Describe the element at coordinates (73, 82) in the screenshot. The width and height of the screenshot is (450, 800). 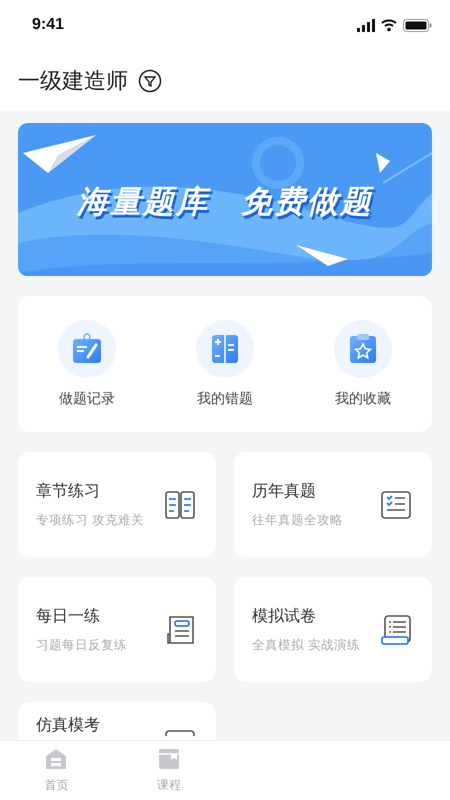
I see `page-title: 一级建造师` at that location.